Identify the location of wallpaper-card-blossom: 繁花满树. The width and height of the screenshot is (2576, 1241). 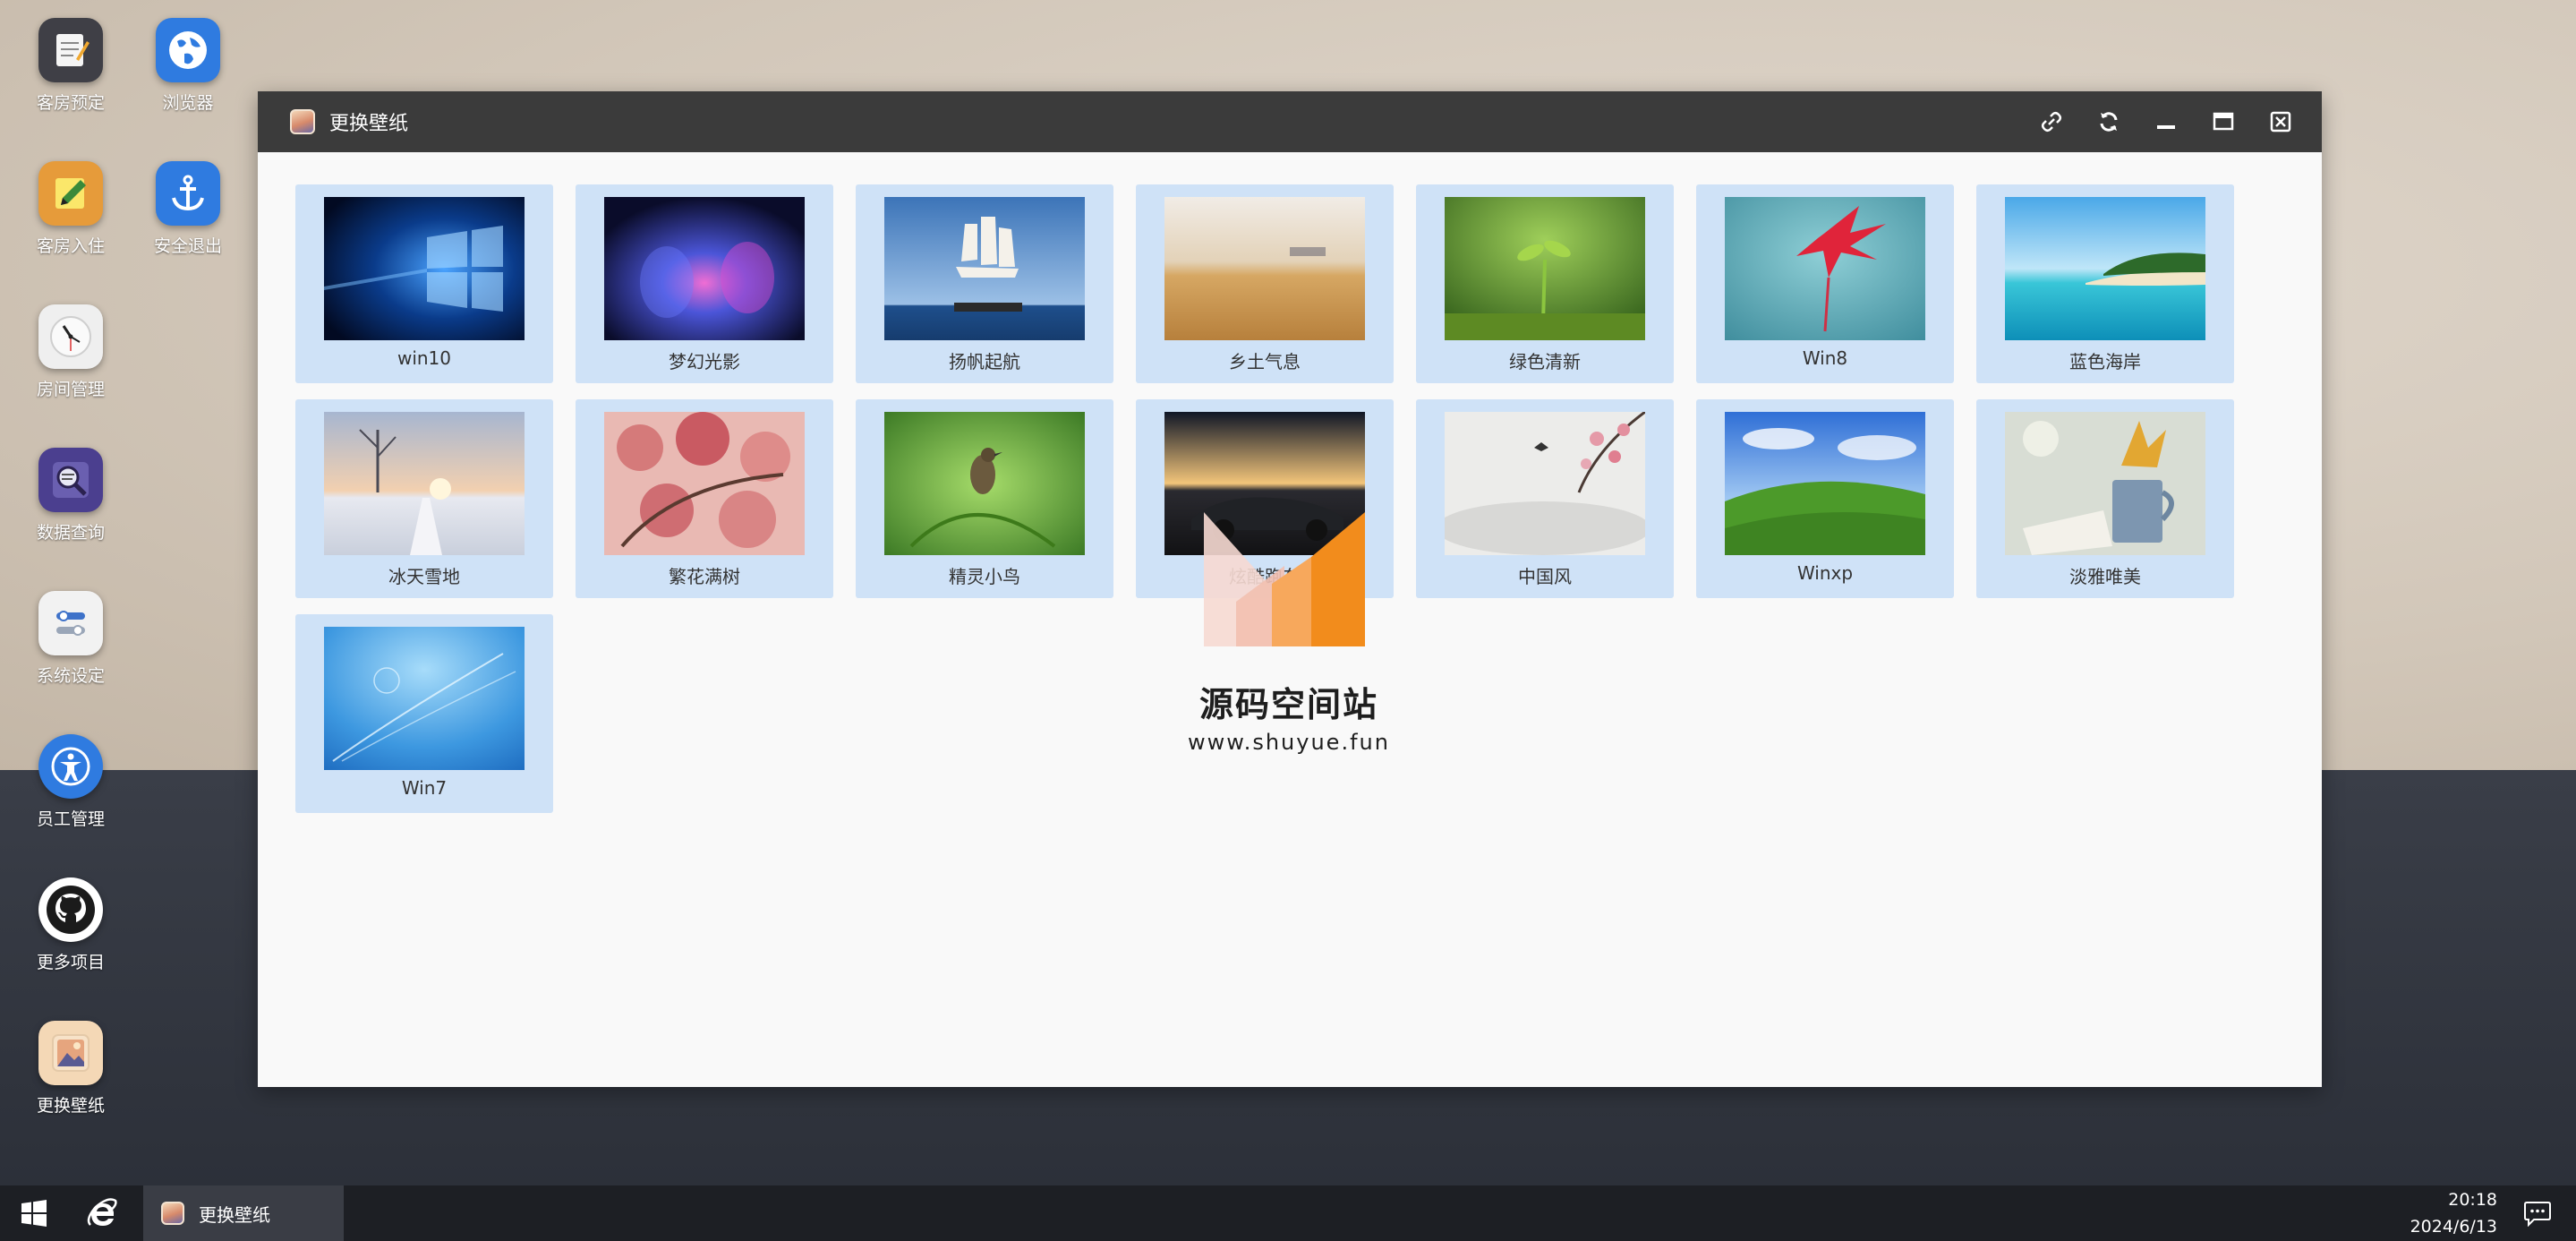
(704, 499).